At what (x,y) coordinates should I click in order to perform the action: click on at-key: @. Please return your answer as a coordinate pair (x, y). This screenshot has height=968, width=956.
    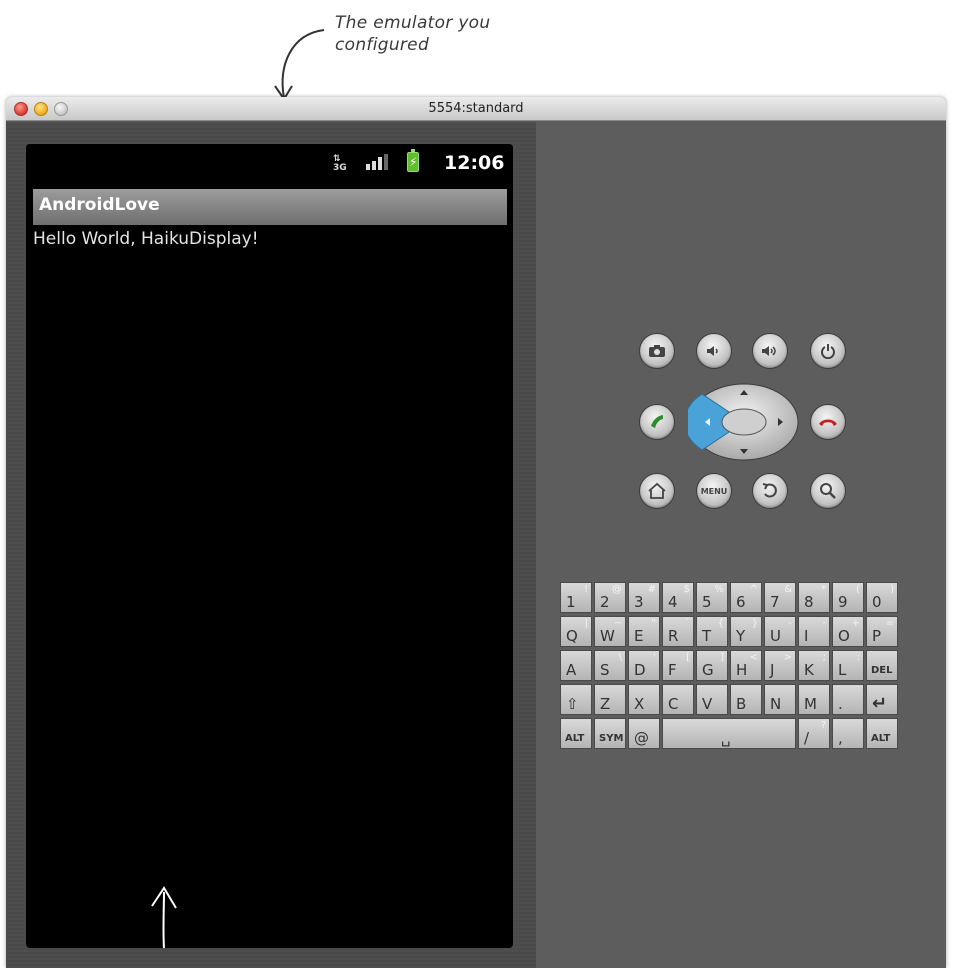
    Looking at the image, I should click on (644, 733).